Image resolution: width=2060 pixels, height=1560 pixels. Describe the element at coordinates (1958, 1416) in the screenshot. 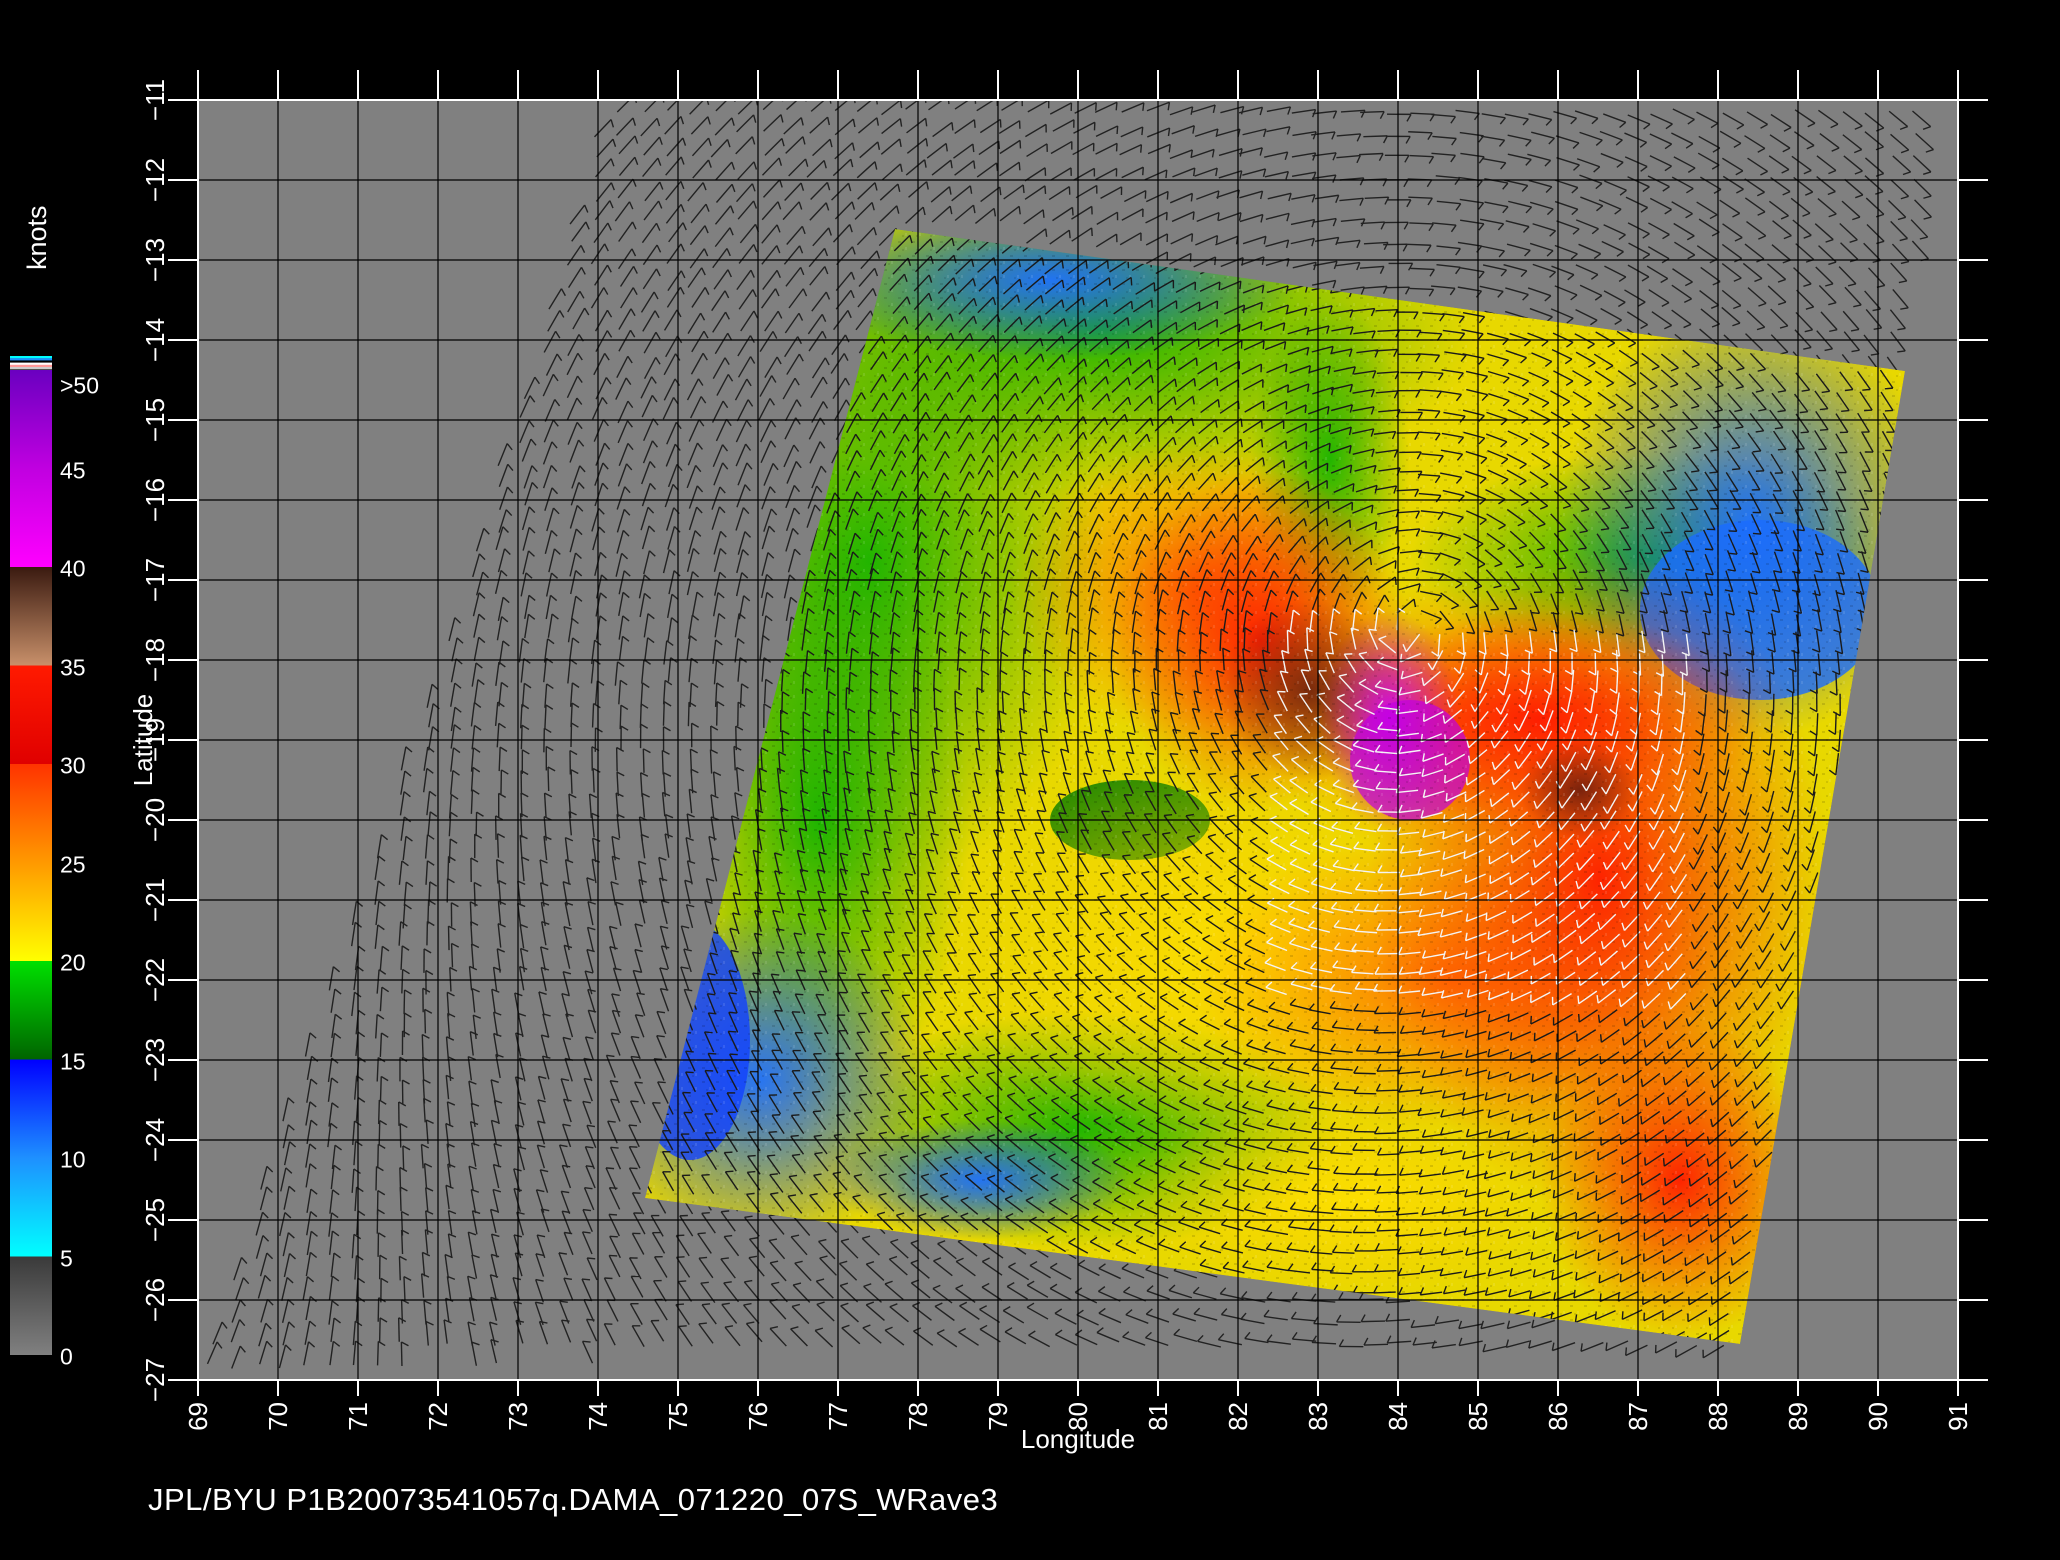

I see `x-tick-label: 91` at that location.